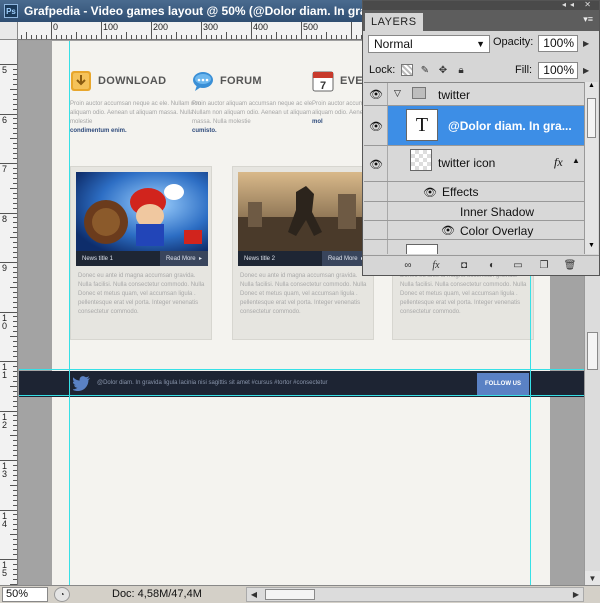  I want to click on opacity-slider-arrow: ▶, so click(586, 43).